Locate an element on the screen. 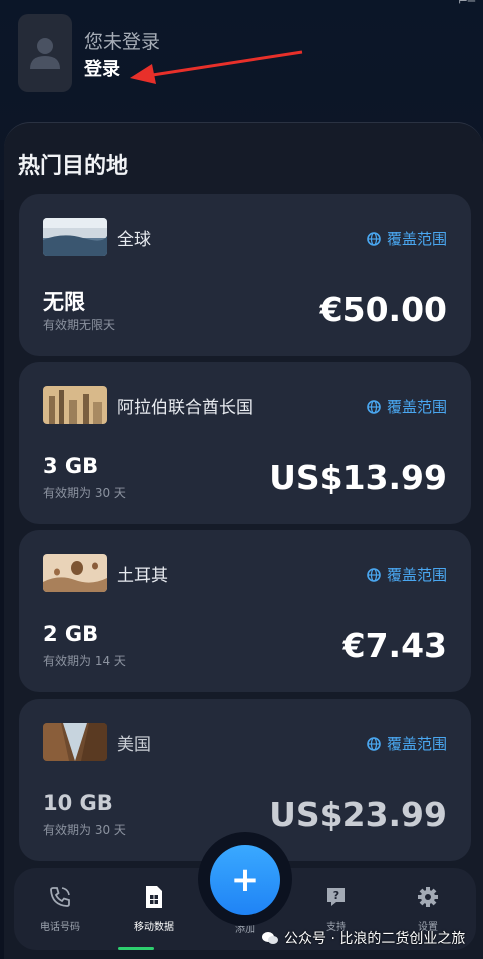 The width and height of the screenshot is (483, 959). country-name: 土耳其 is located at coordinates (142, 576).